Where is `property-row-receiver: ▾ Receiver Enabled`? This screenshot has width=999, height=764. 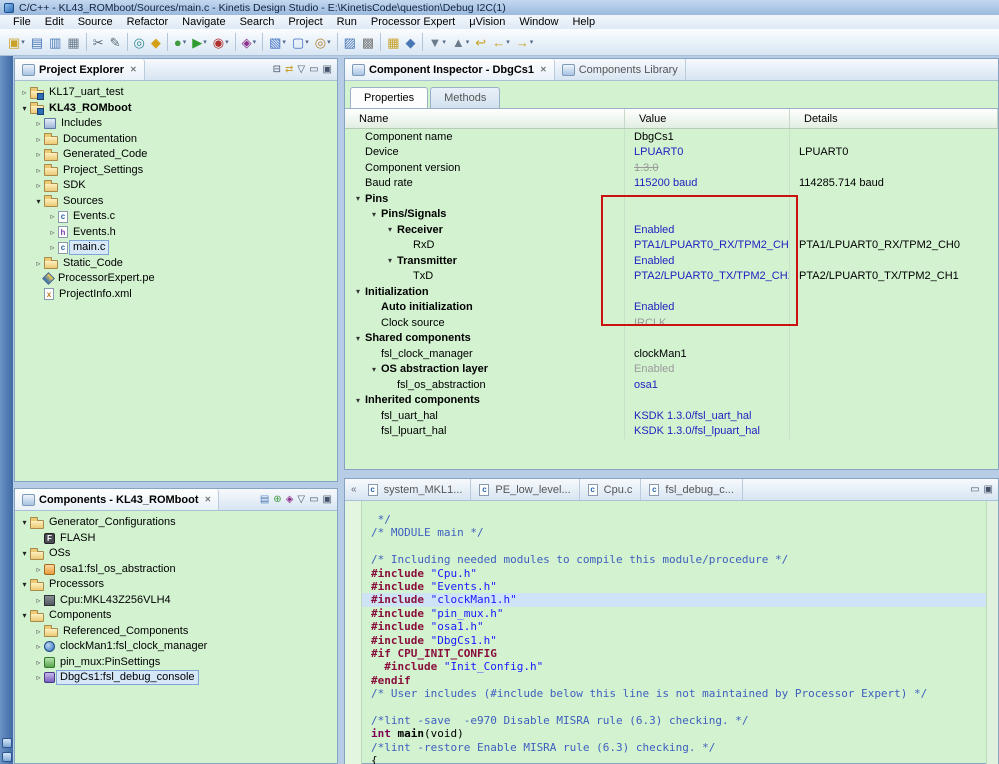
property-row-receiver: ▾ Receiver Enabled is located at coordinates (671, 230).